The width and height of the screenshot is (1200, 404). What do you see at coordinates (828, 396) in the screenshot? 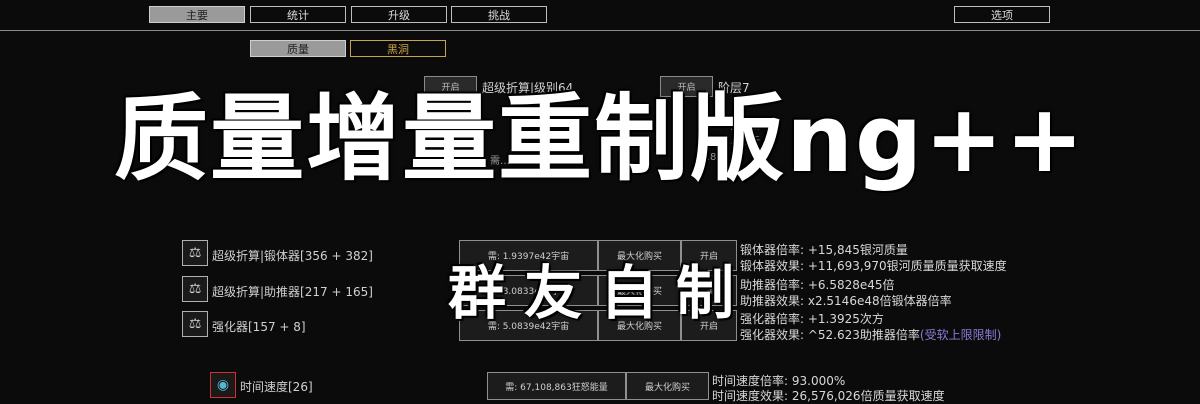
I see `time-speed-stat-effect: 时间速度效果: 26,576,026倍质量获取速度` at bounding box center [828, 396].